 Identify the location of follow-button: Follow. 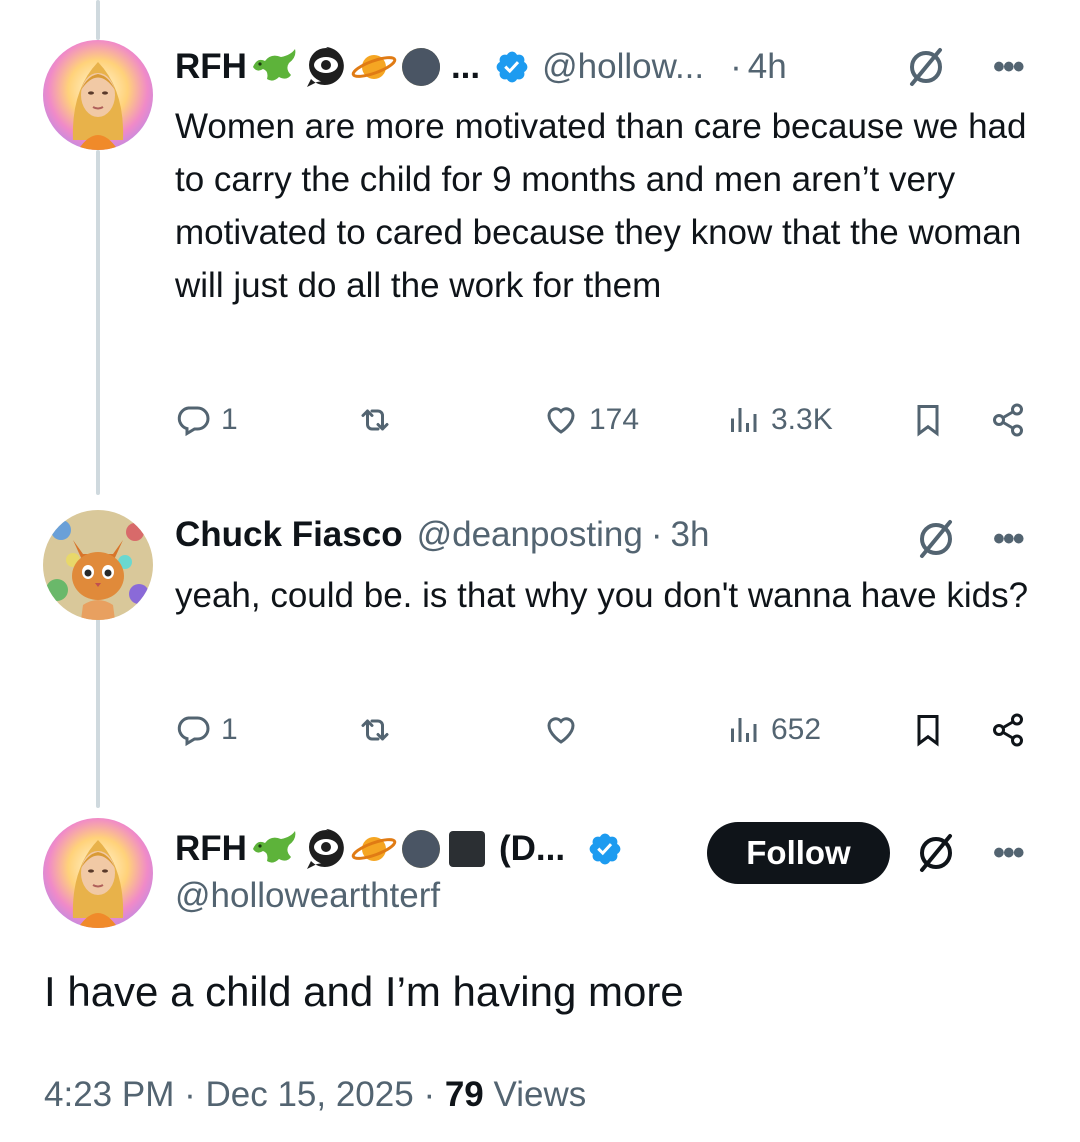
(798, 853).